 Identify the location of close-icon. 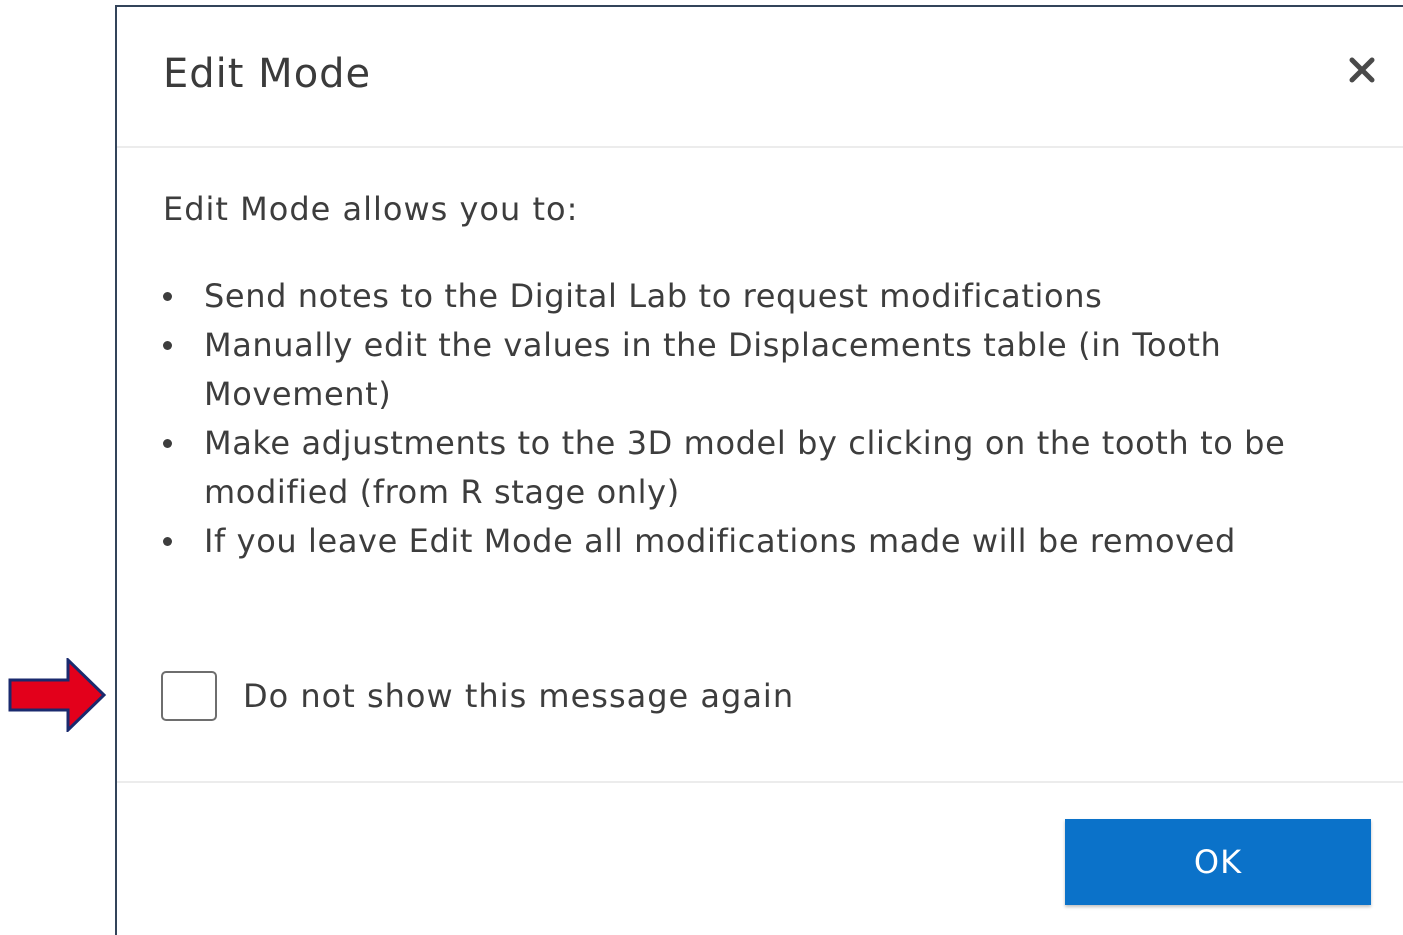
(1362, 70).